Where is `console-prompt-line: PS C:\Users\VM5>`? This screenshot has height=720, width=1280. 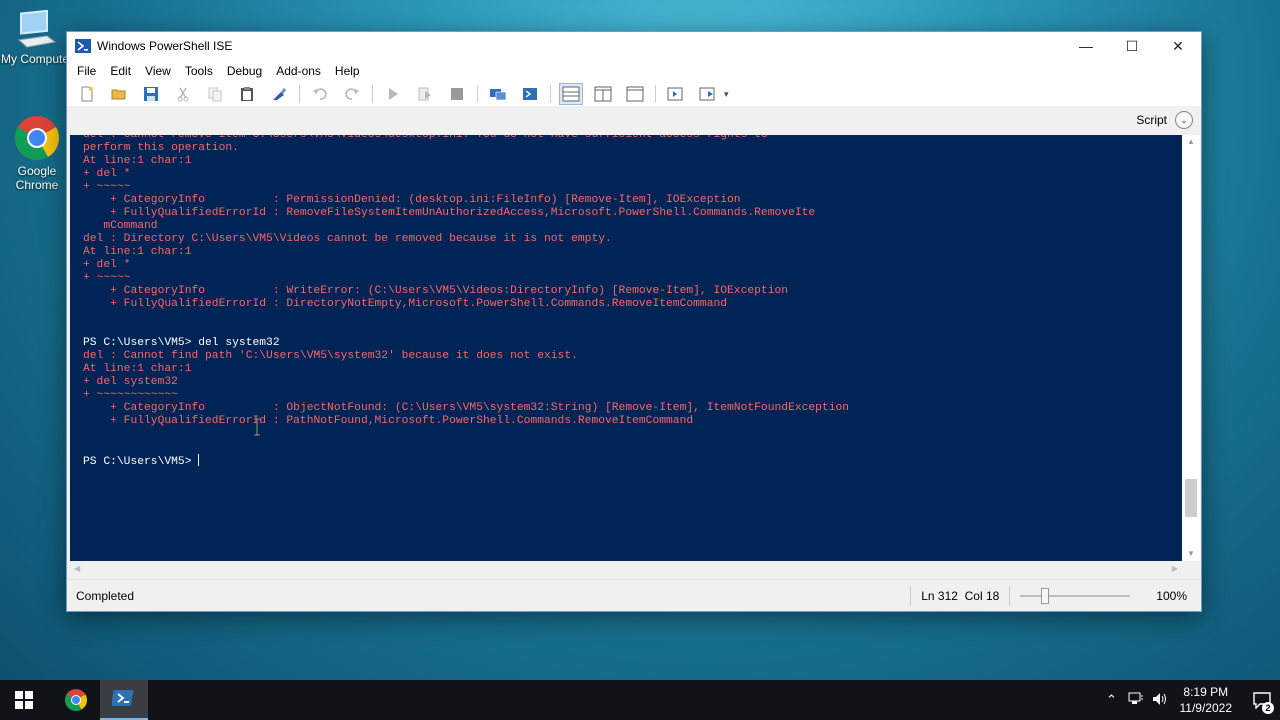
console-prompt-line: PS C:\Users\VM5> is located at coordinates (141, 461).